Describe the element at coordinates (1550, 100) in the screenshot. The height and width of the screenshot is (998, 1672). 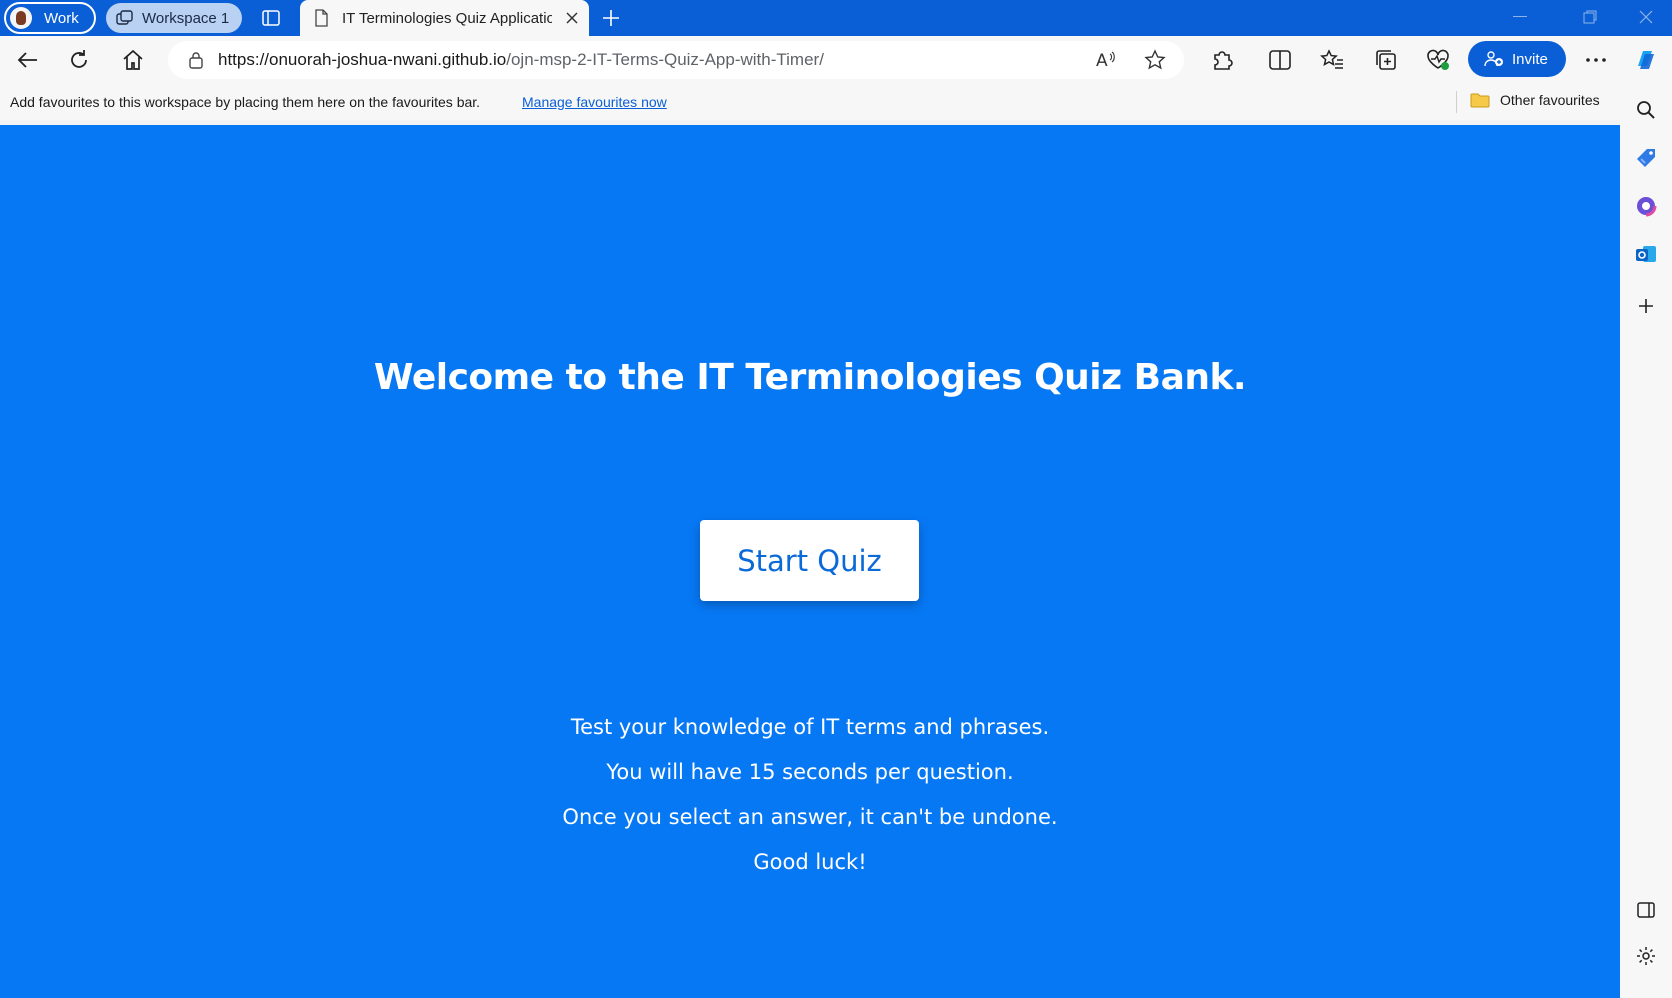
I see `other-favourites-label: Other favourites` at that location.